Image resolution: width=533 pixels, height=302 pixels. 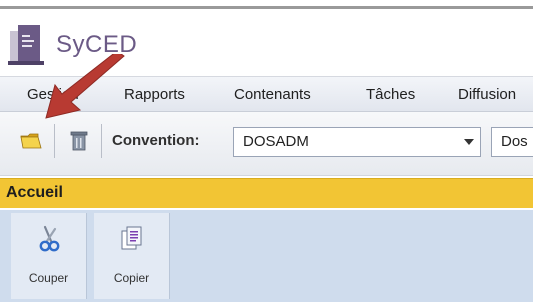 What do you see at coordinates (49, 239) in the screenshot?
I see `scissors-icon` at bounding box center [49, 239].